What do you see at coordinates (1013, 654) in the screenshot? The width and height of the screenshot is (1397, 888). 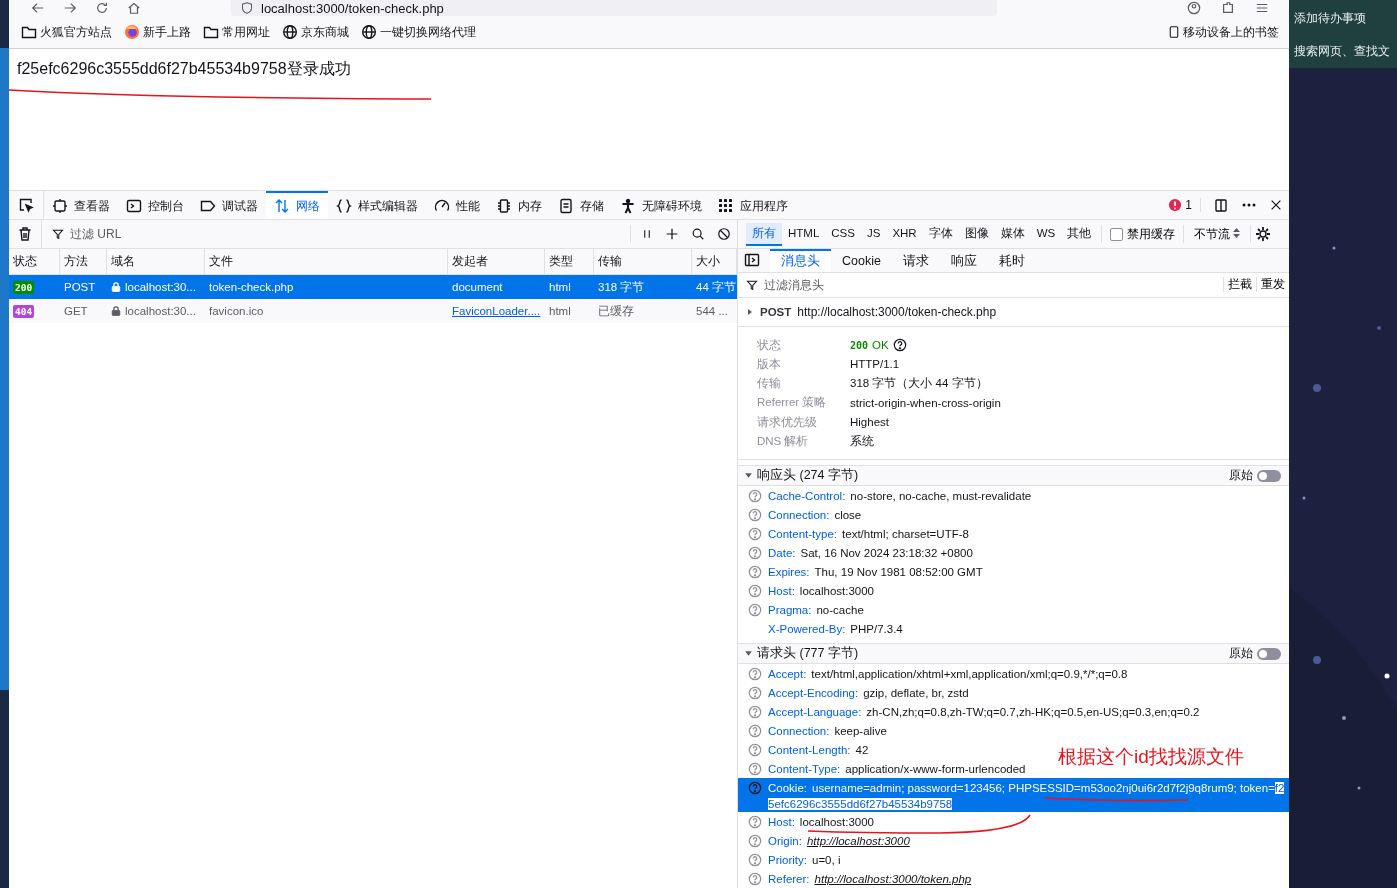 I see `section-header: 请求头 (777 字节) 原始` at bounding box center [1013, 654].